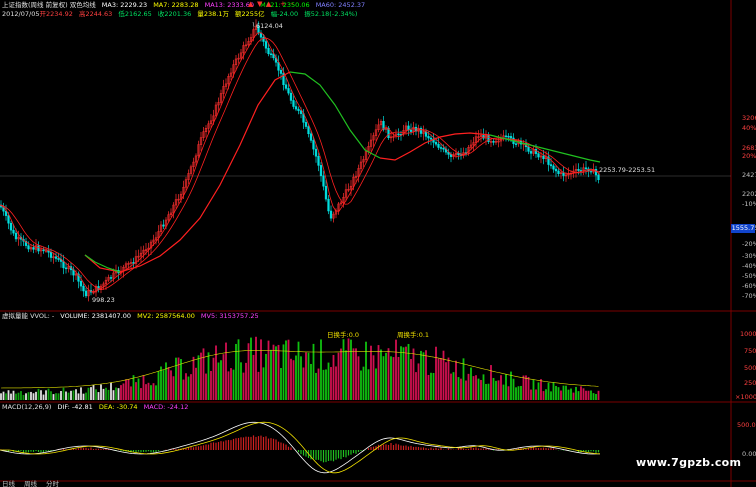  Describe the element at coordinates (118, 407) in the screenshot. I see `dea-value: DEA: -30.74` at that location.